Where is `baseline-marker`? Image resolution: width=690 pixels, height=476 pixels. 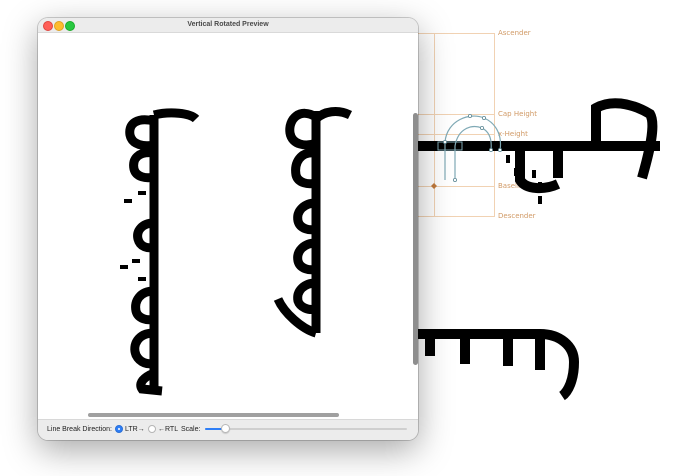 baseline-marker is located at coordinates (434, 186).